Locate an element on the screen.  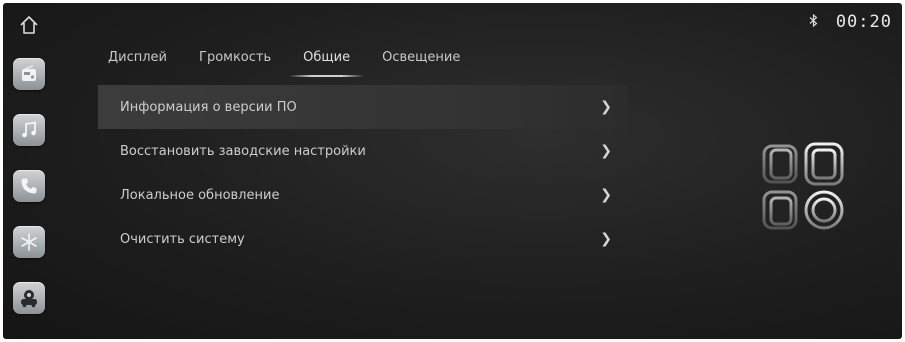
dock-phone is located at coordinates (29, 186).